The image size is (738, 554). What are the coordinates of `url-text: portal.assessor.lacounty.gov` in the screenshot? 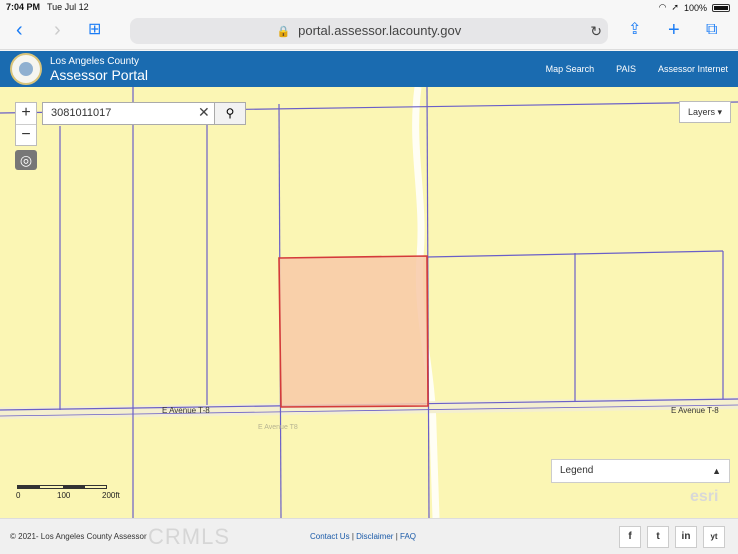 It's located at (380, 30).